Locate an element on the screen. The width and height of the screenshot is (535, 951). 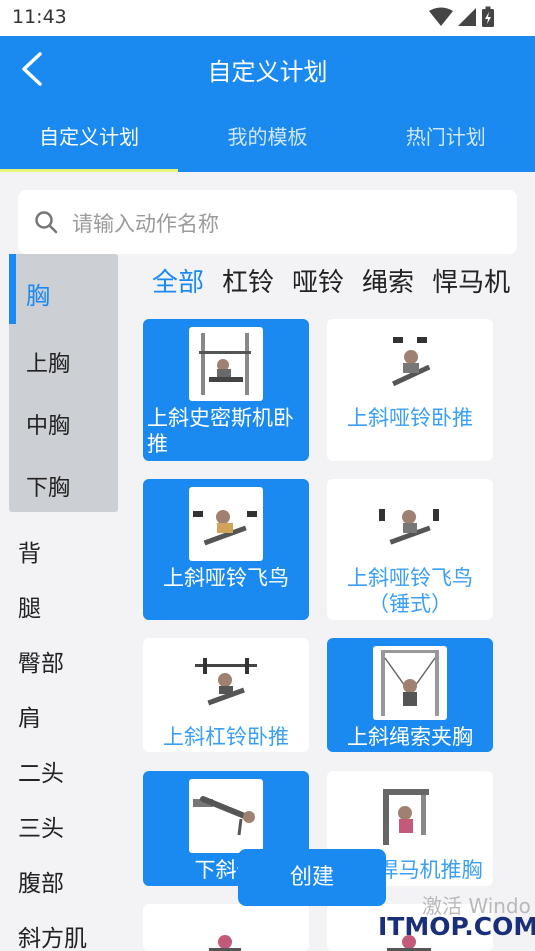
smith-machine-press-icon is located at coordinates (225, 364).